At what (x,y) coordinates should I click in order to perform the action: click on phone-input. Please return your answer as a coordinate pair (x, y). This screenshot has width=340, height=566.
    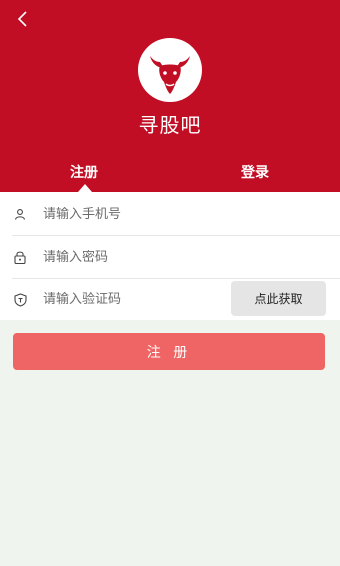
    Looking at the image, I should click on (128, 214).